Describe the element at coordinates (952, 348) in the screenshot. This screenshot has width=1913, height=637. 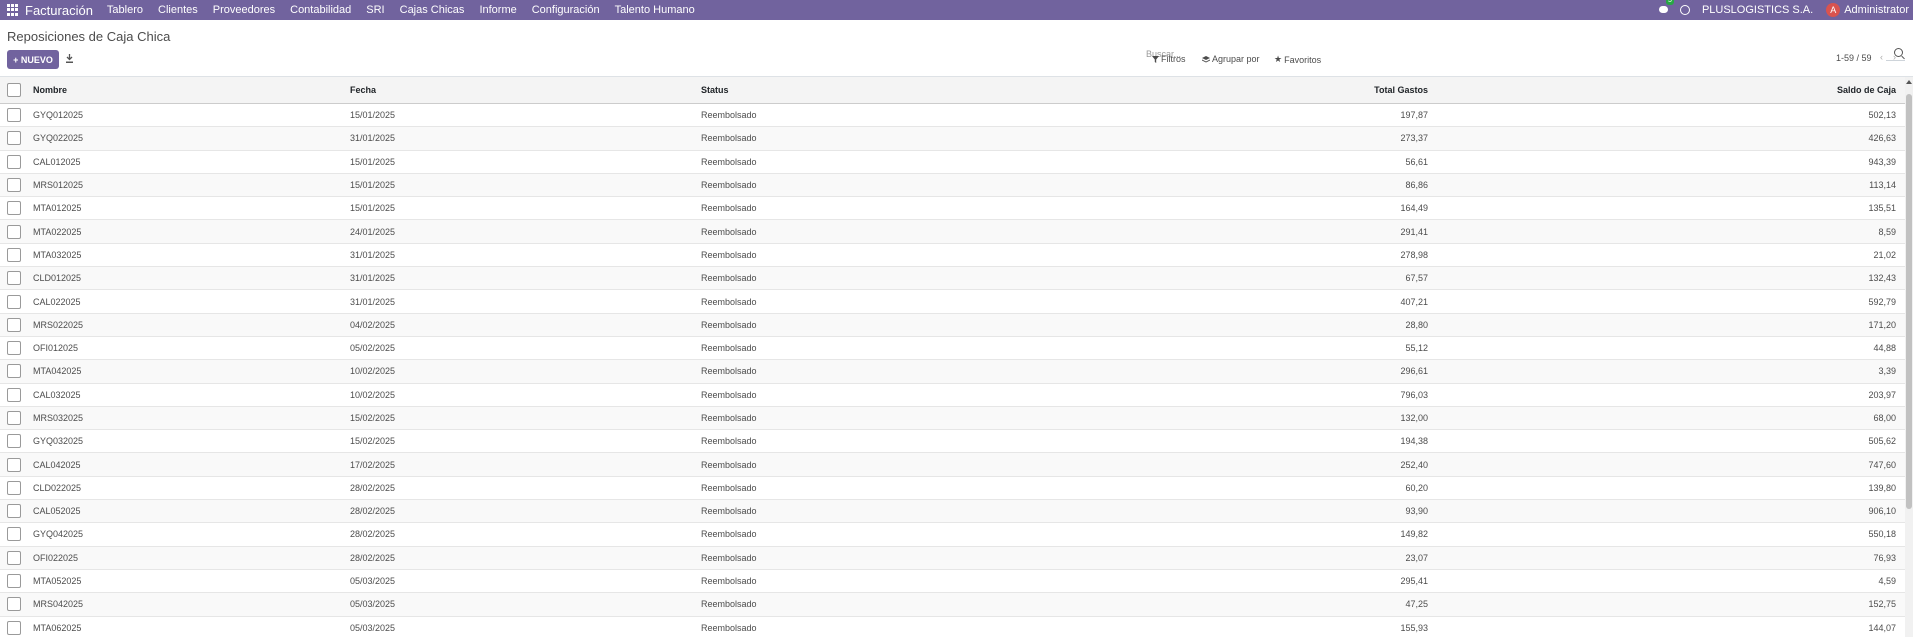
I see `table-row: OFI012025 05/02/2025 Reembolsado 55,12 44,88` at that location.